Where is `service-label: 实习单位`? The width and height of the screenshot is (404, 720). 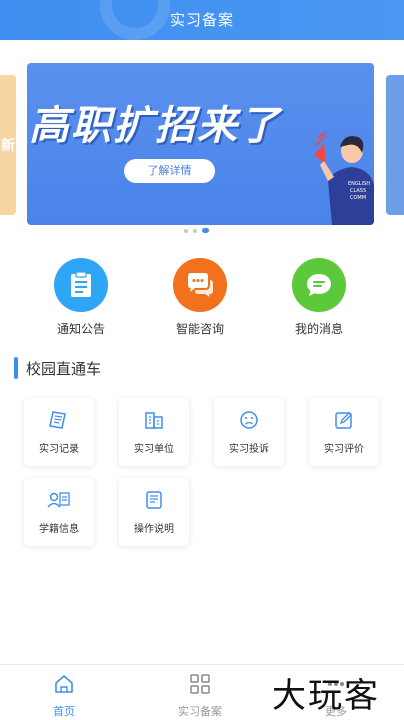 service-label: 实习单位 is located at coordinates (154, 449).